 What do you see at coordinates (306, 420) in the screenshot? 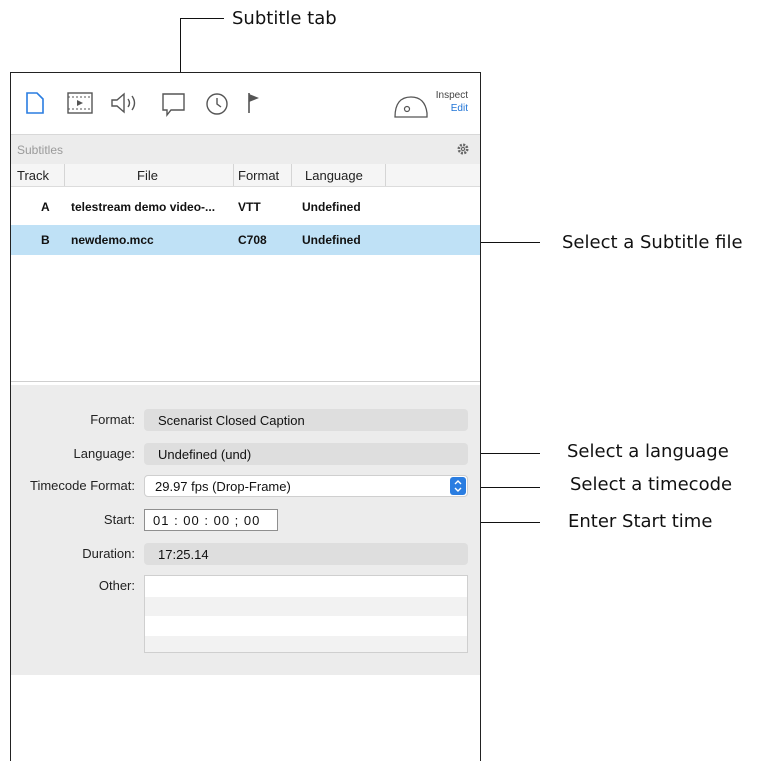
I see `format-field: Scenarist Closed Caption` at bounding box center [306, 420].